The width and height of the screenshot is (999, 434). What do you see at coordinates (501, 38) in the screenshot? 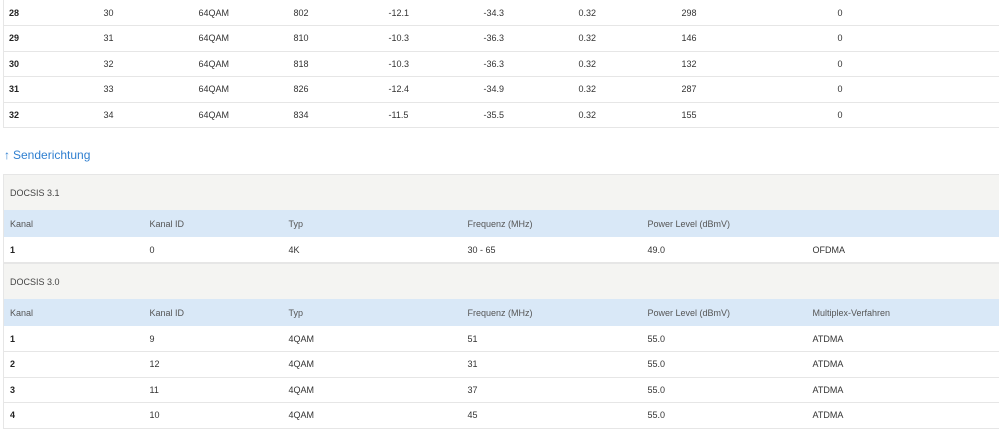
I see `table-row: 29 31 64QAM 810 -10.3 -36.3 0.32 146 0` at bounding box center [501, 38].